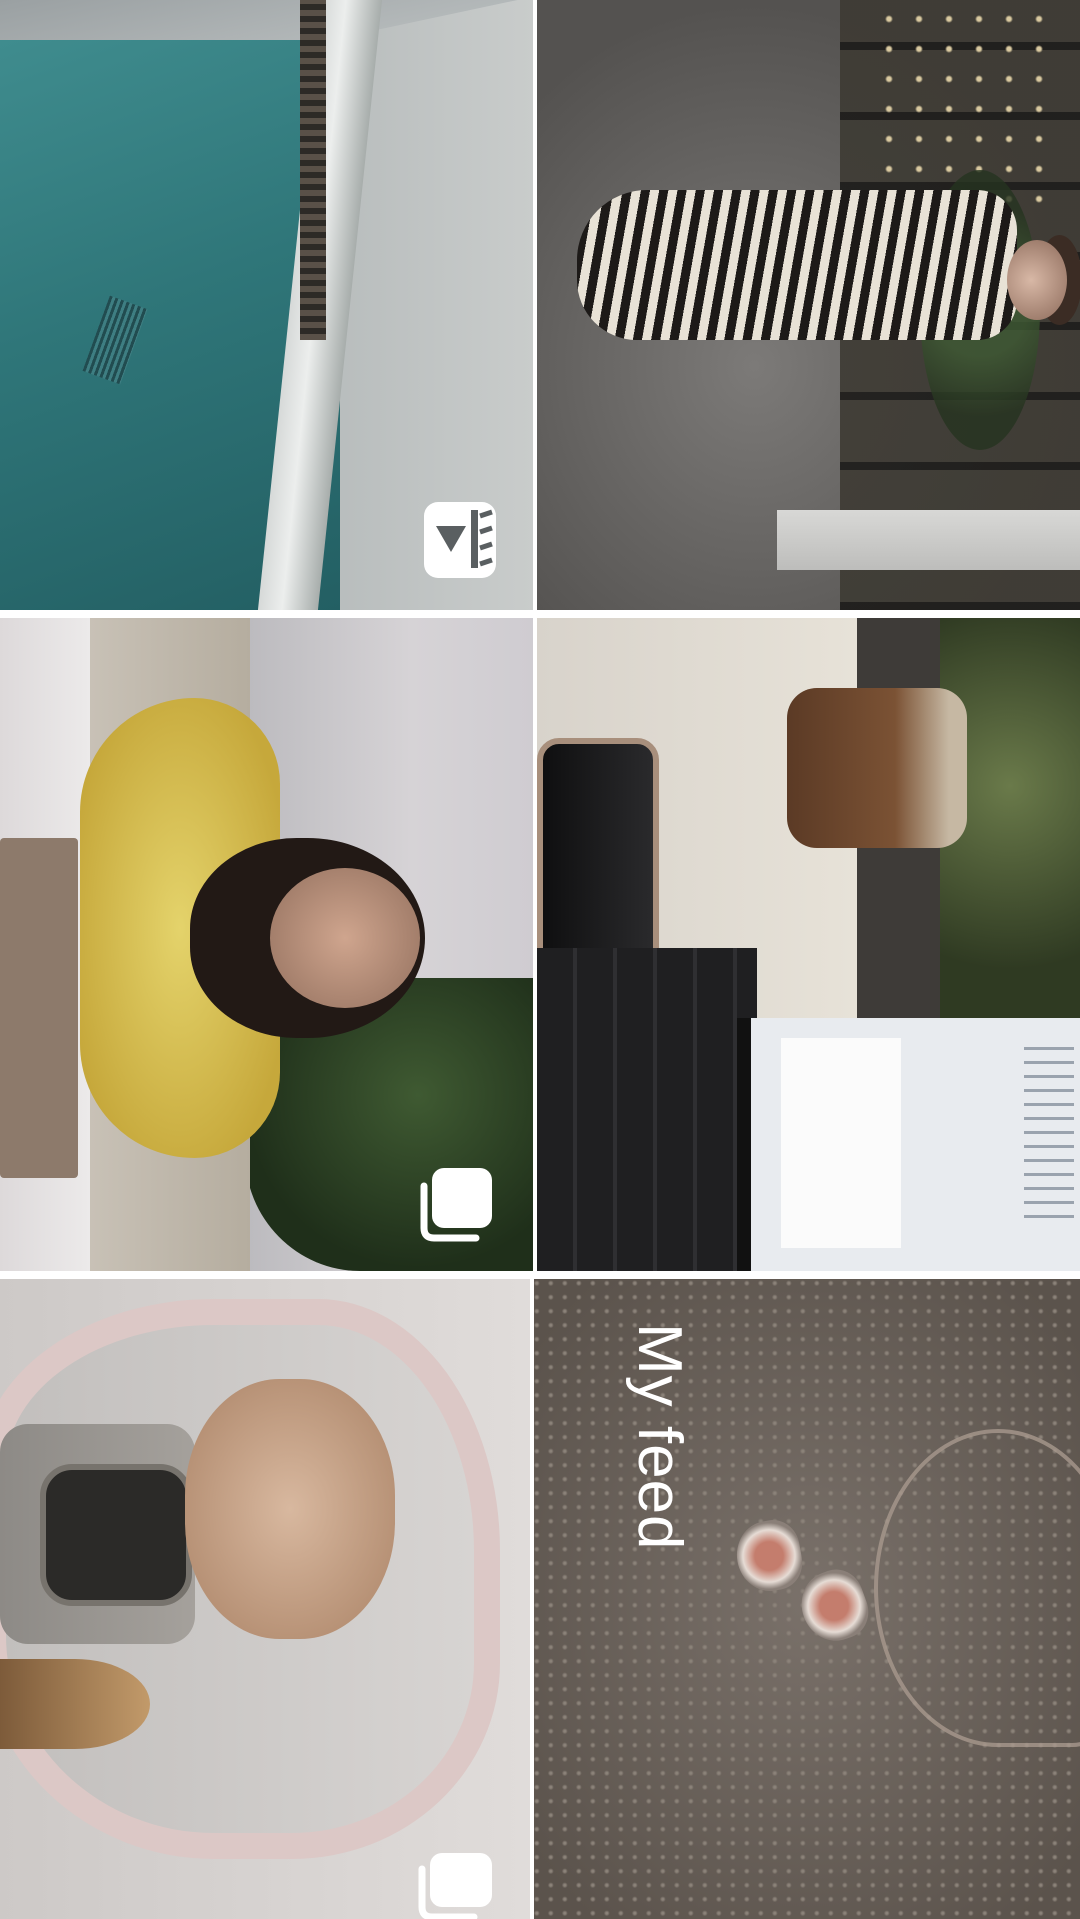 This screenshot has height=1919, width=1080. What do you see at coordinates (460, 540) in the screenshot?
I see `reel-icon` at bounding box center [460, 540].